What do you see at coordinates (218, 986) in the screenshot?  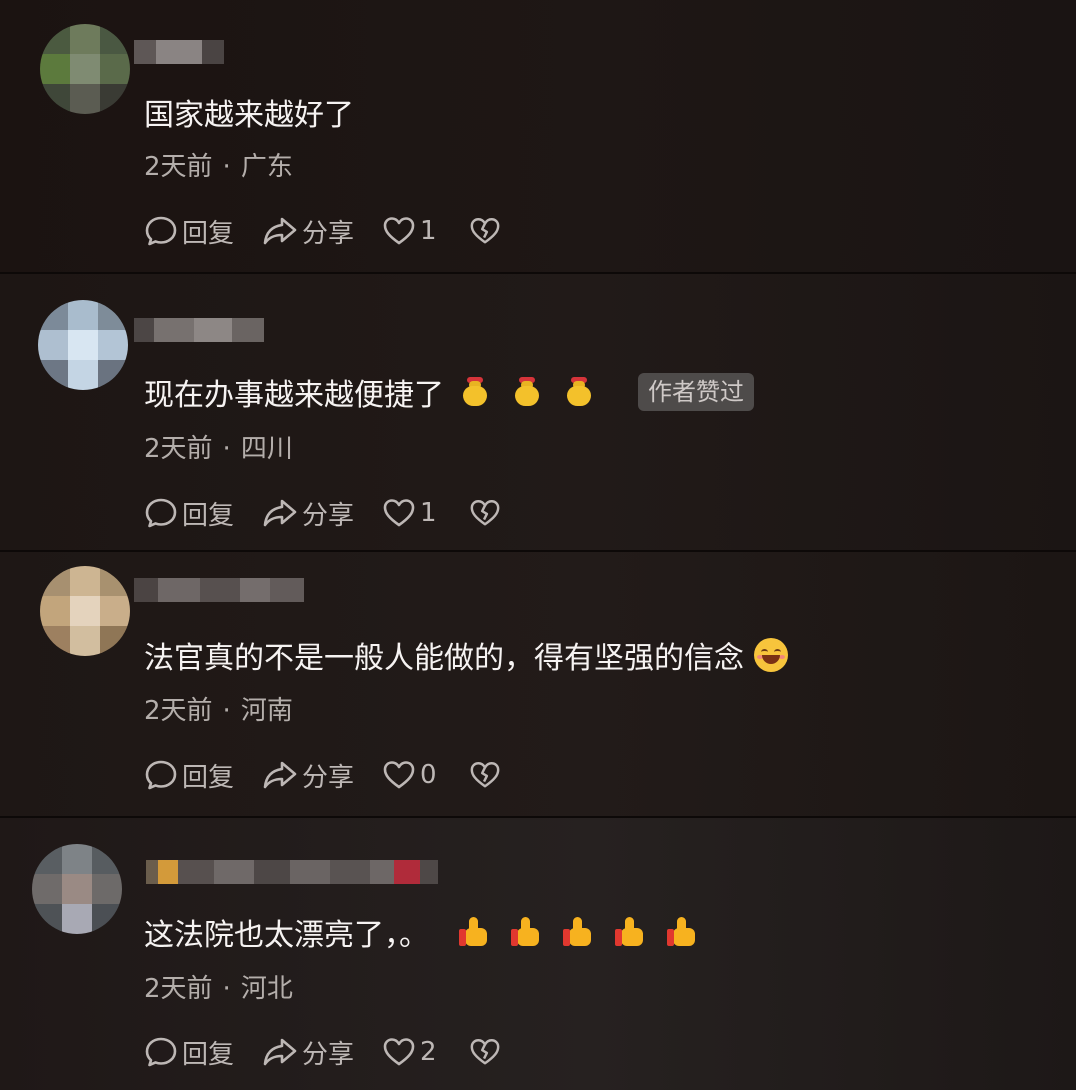 I see `comment-meta: 2天前 · 河北` at bounding box center [218, 986].